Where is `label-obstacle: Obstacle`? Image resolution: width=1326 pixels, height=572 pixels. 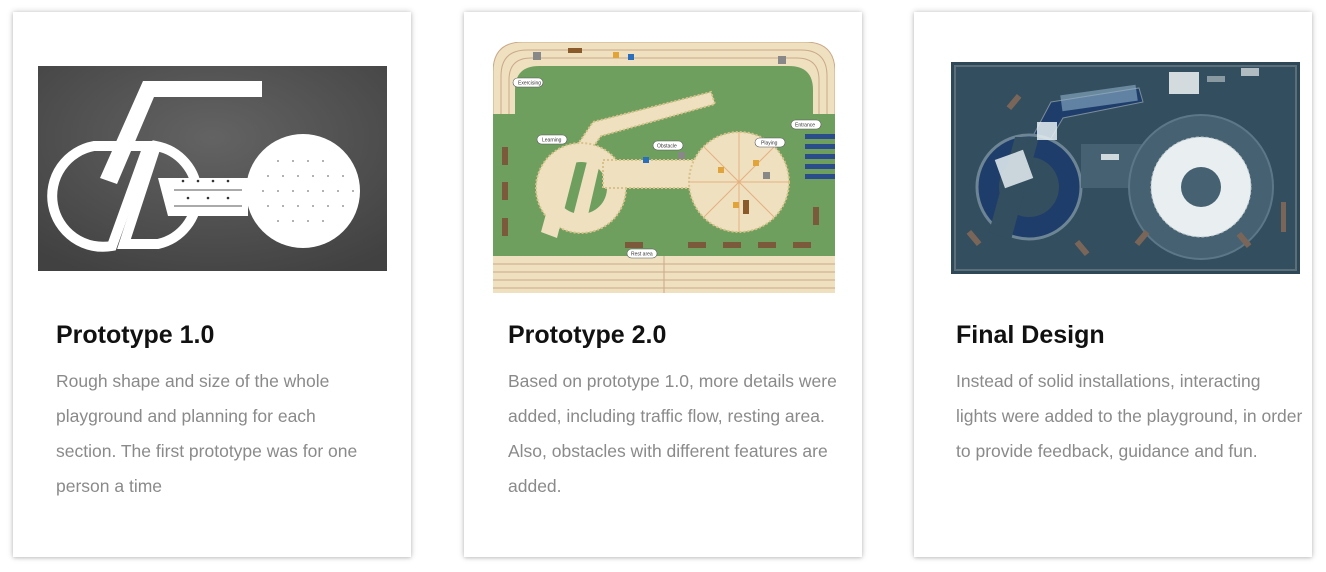 label-obstacle: Obstacle is located at coordinates (667, 147).